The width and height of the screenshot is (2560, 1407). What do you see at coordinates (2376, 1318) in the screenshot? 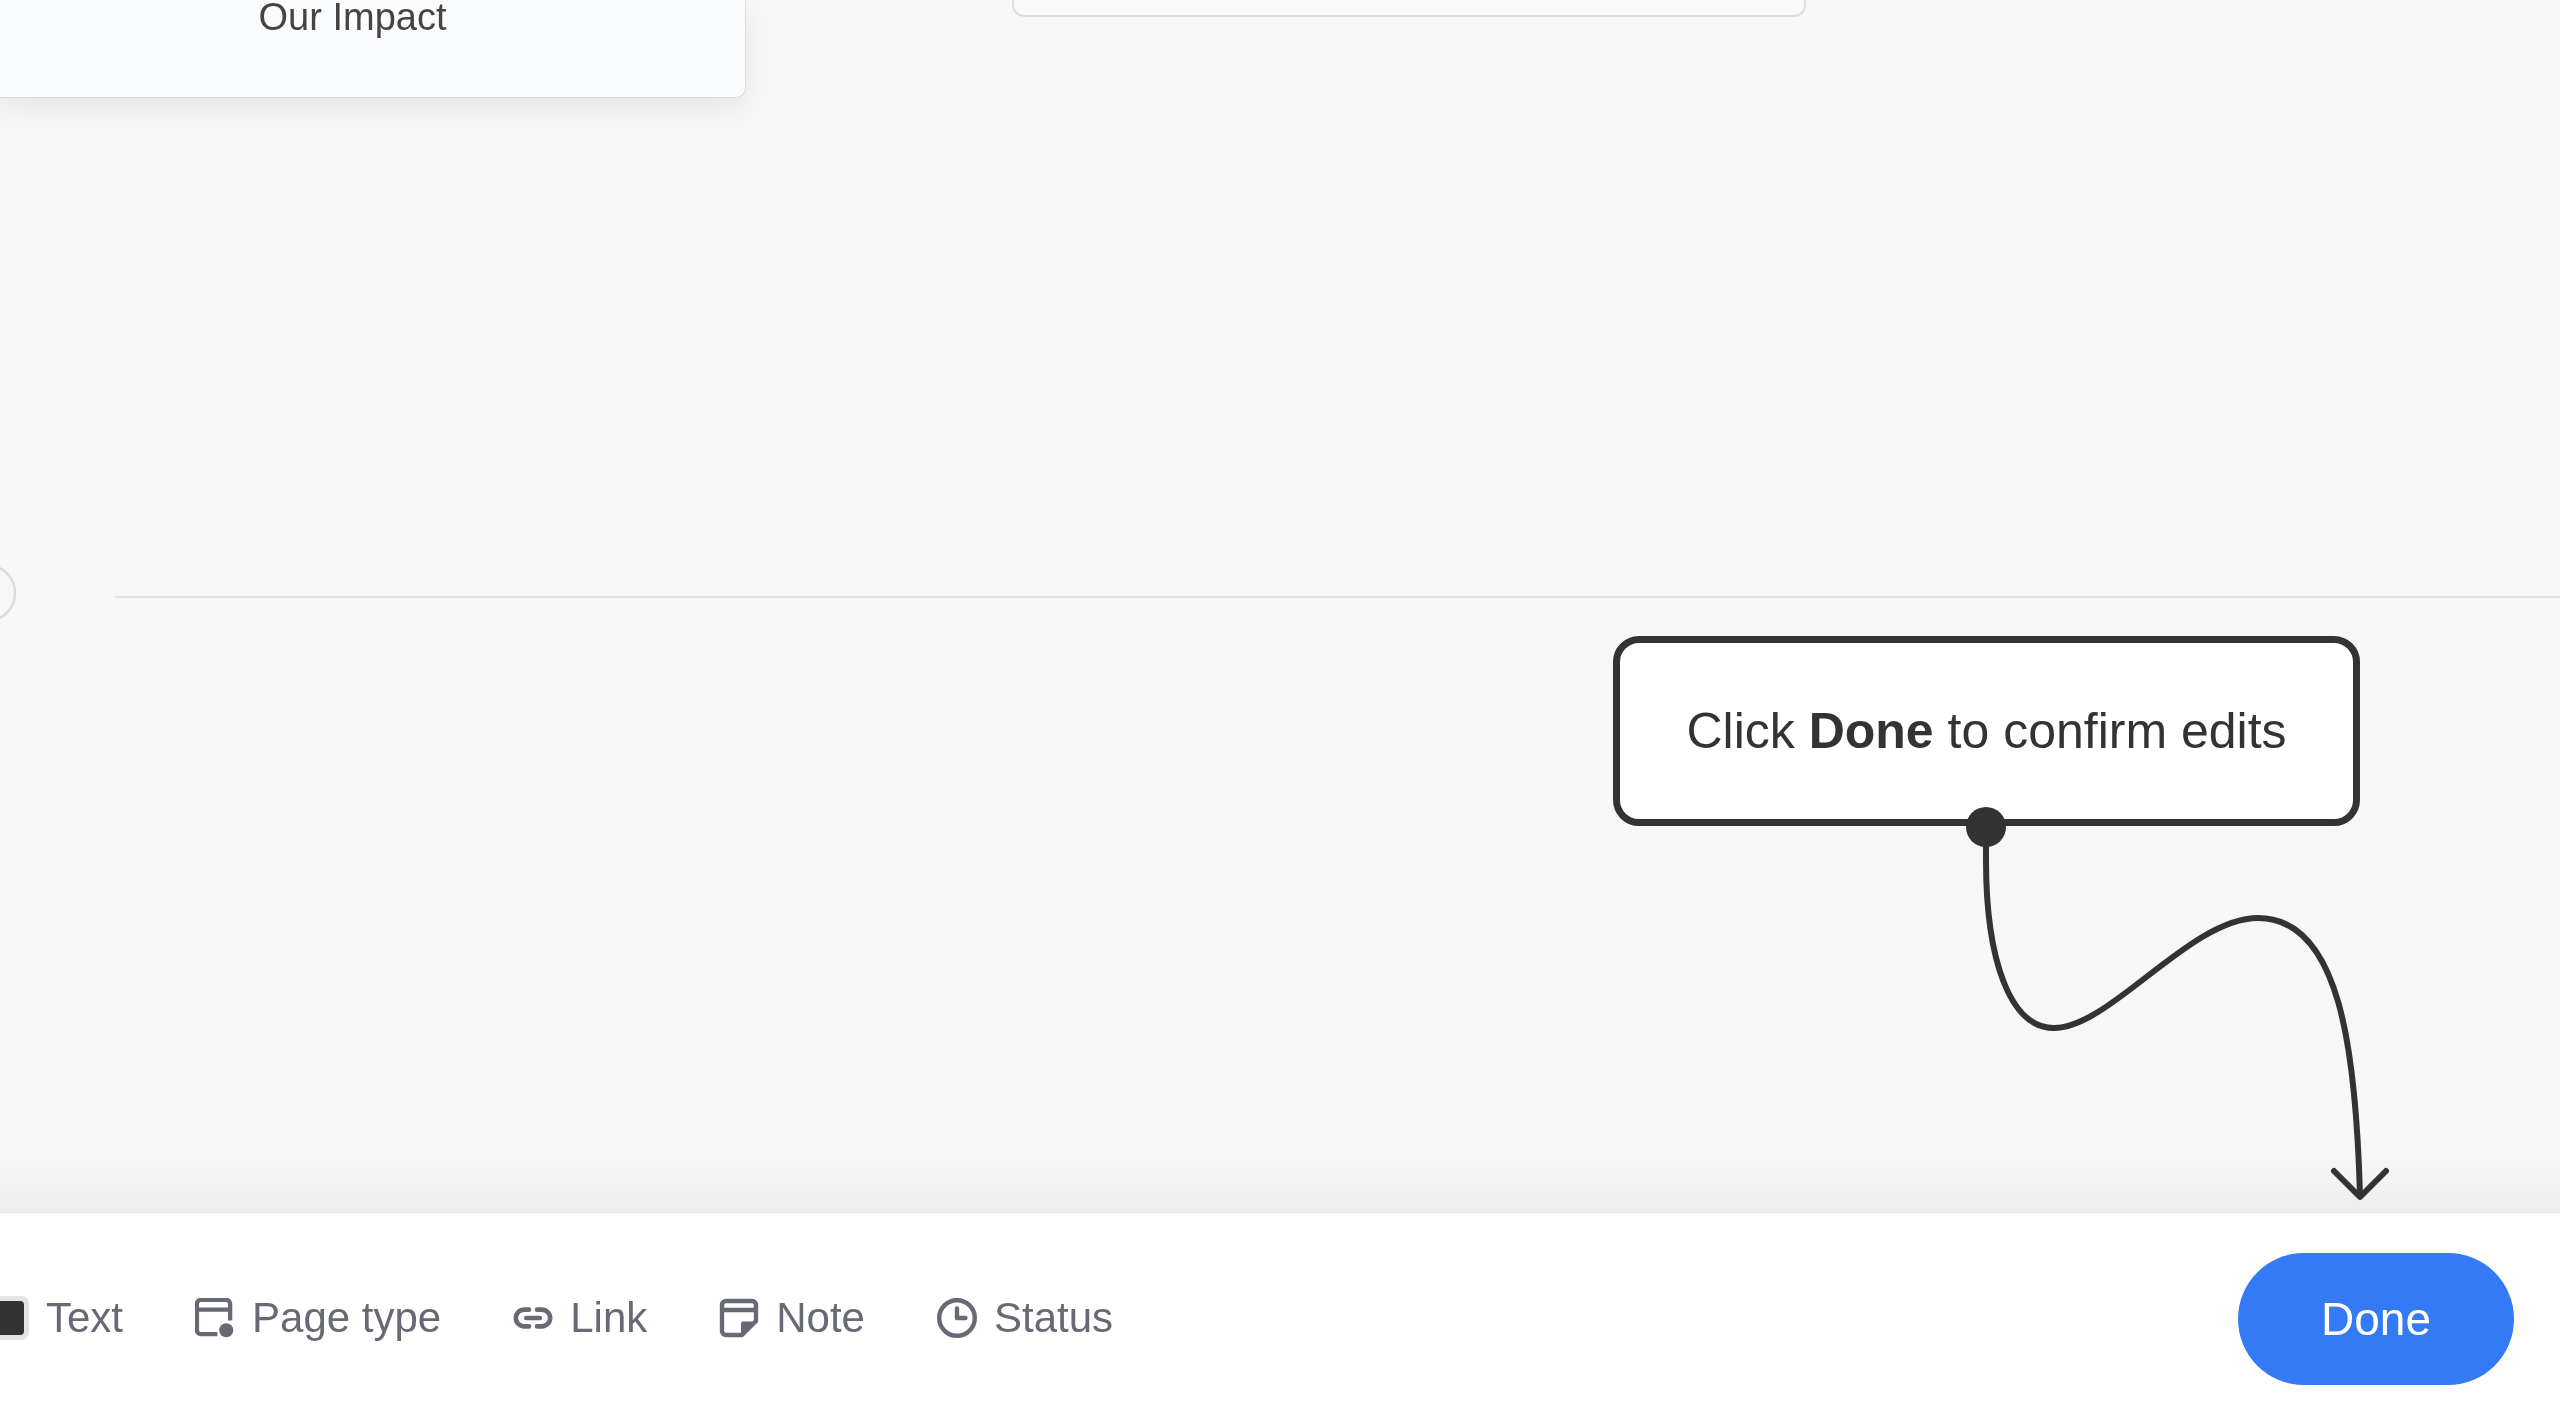
I see `done-button: Done` at bounding box center [2376, 1318].